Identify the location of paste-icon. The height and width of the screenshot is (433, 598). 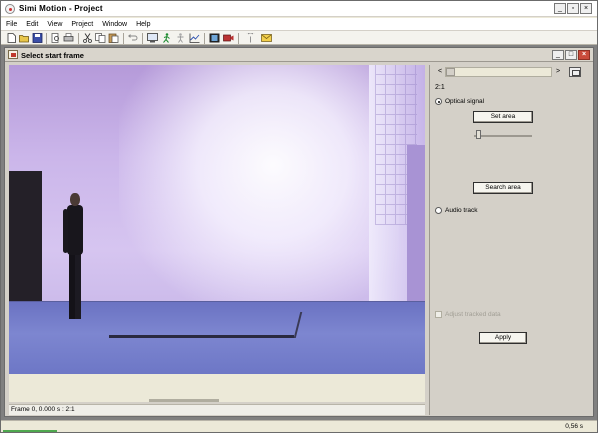
(113, 38).